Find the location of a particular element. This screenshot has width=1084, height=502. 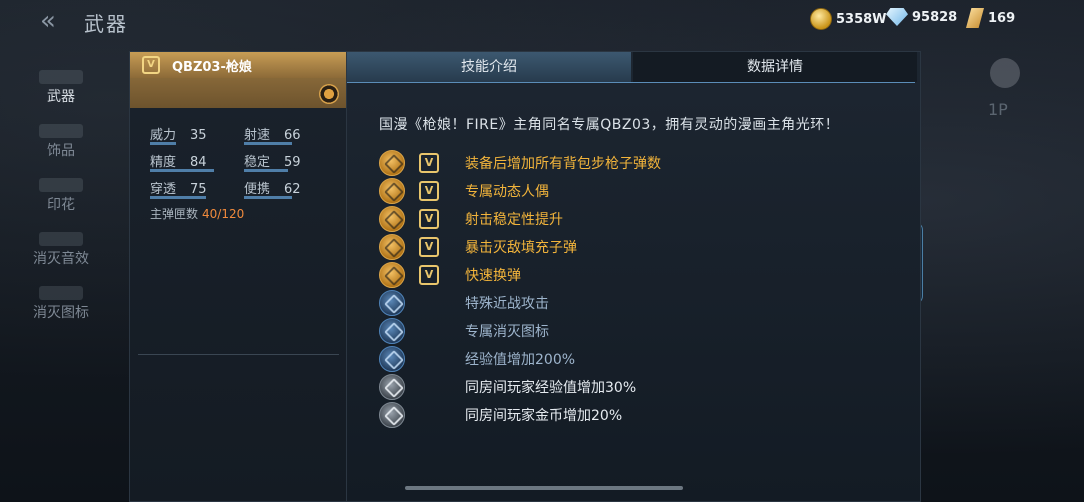

gold-currency: 5358W is located at coordinates (848, 19).